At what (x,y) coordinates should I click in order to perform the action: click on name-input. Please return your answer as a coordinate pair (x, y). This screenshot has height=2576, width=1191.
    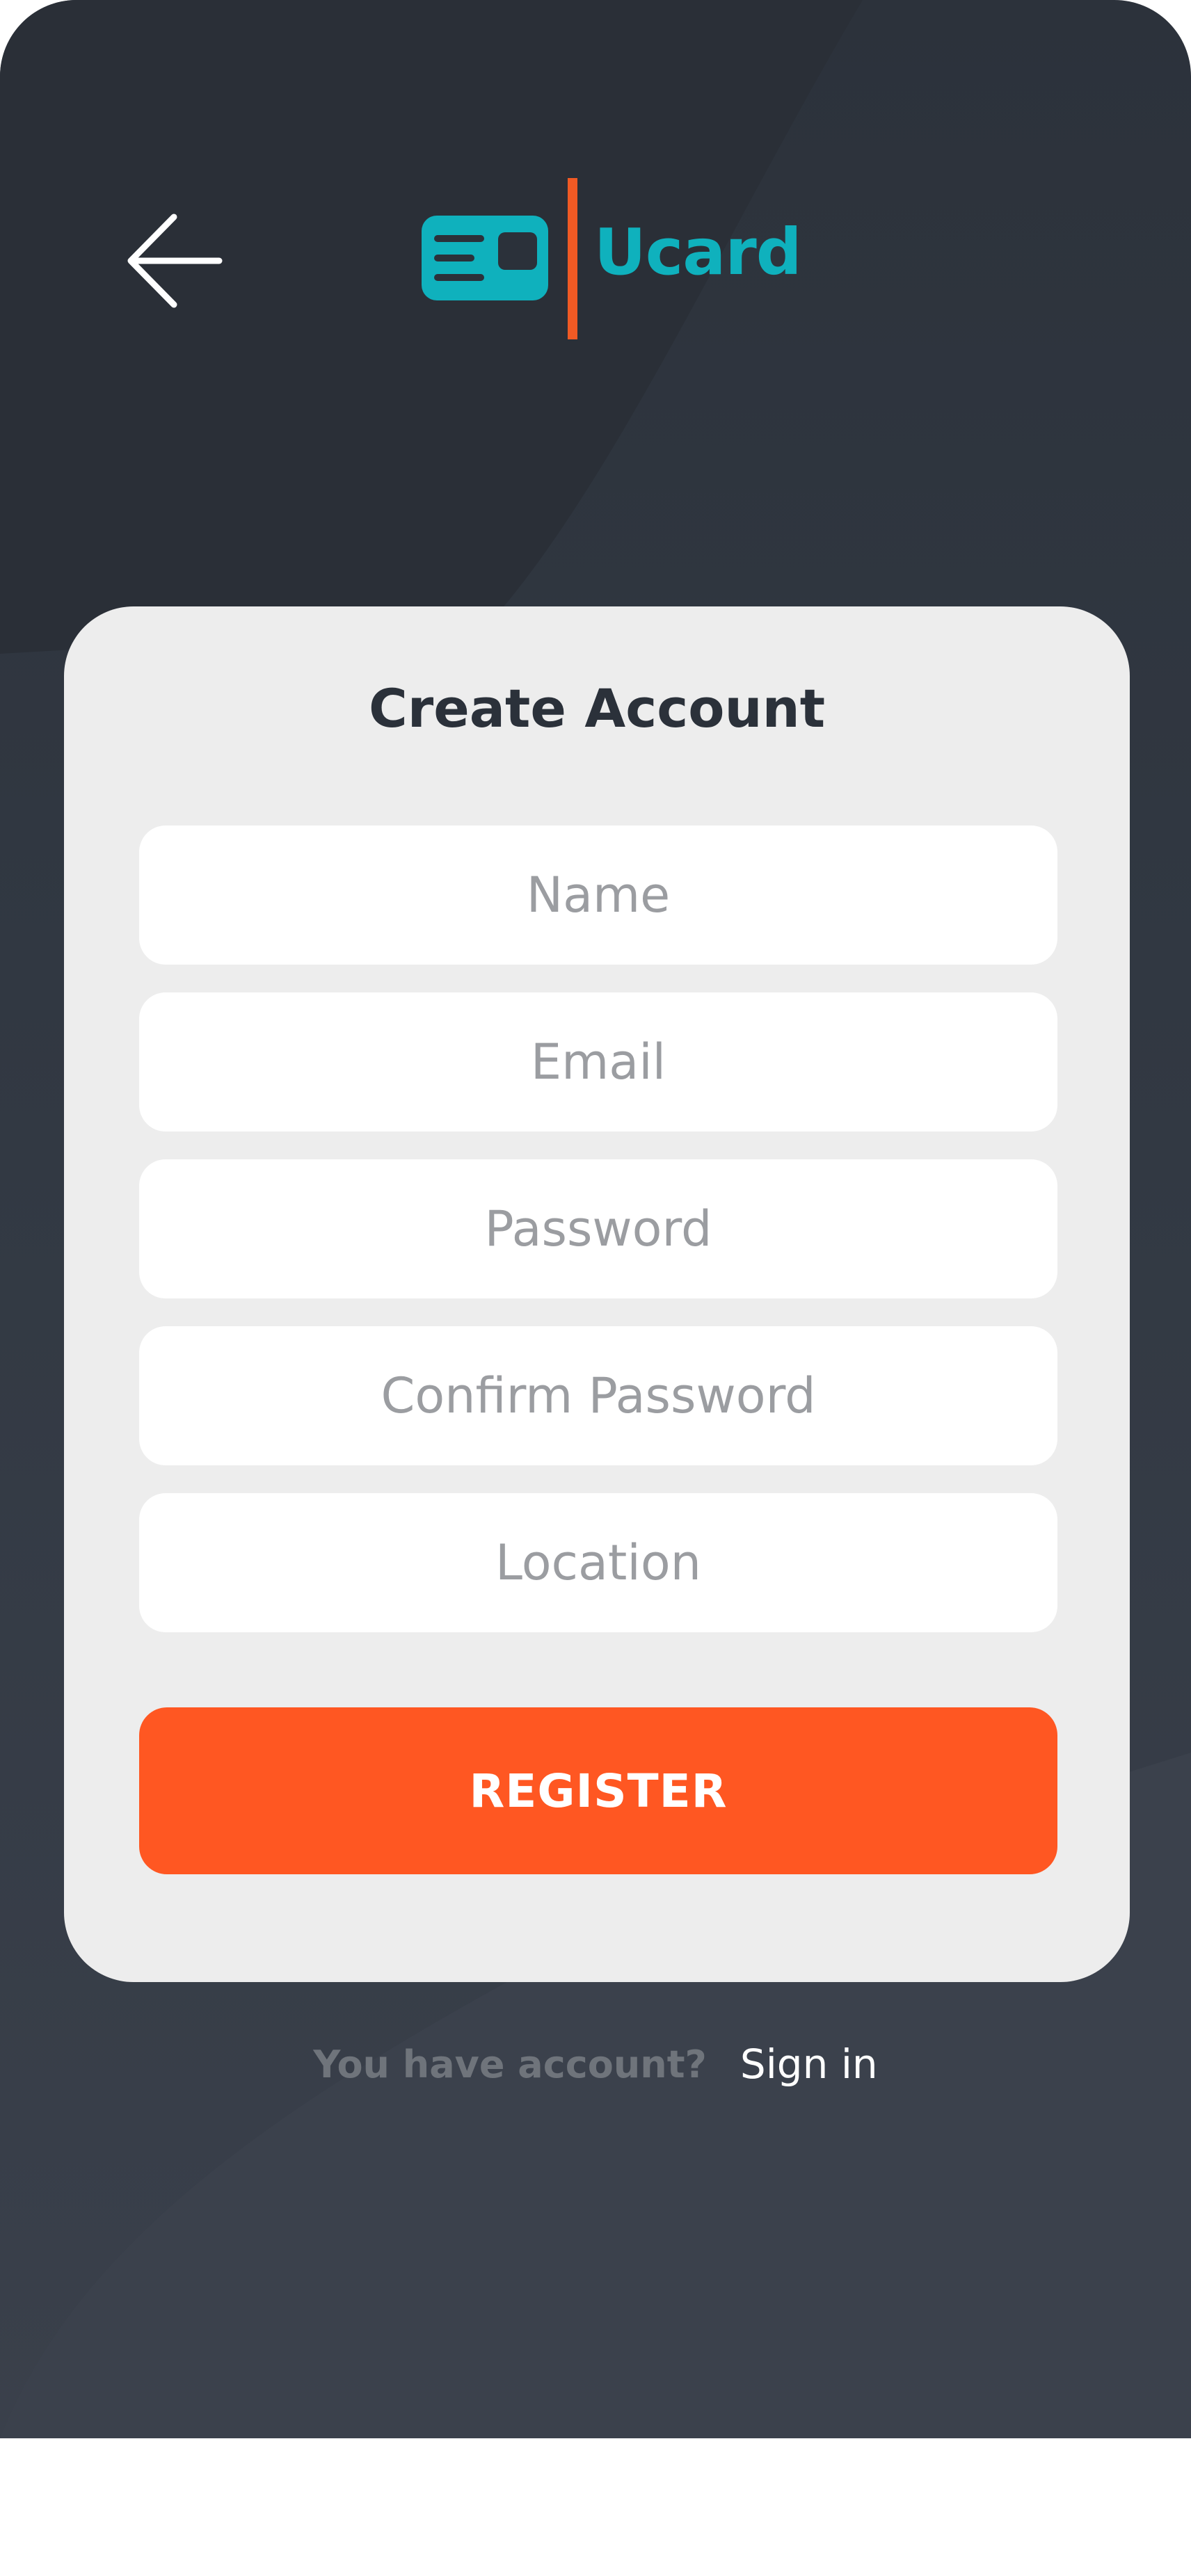
    Looking at the image, I should click on (598, 895).